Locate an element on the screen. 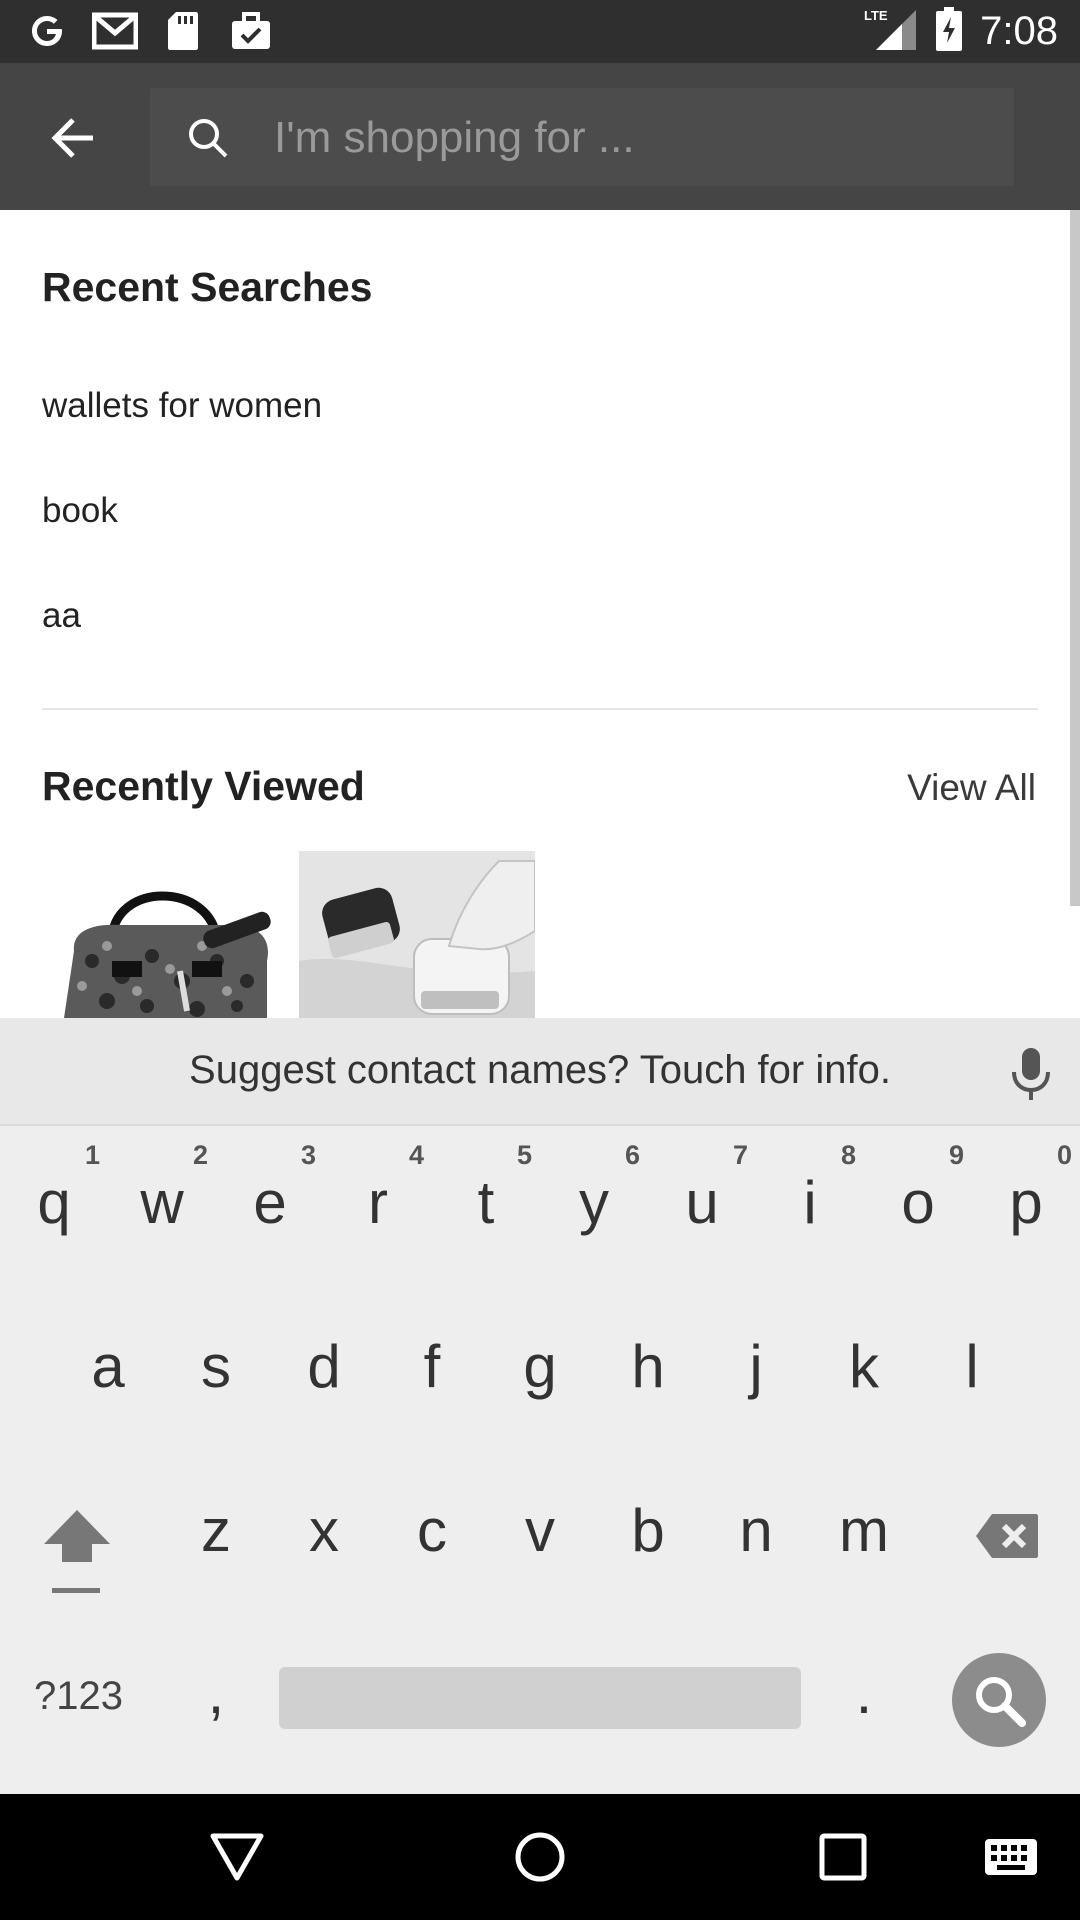 This screenshot has height=1920, width=1080. shift-arrow-icon is located at coordinates (77, 1551).